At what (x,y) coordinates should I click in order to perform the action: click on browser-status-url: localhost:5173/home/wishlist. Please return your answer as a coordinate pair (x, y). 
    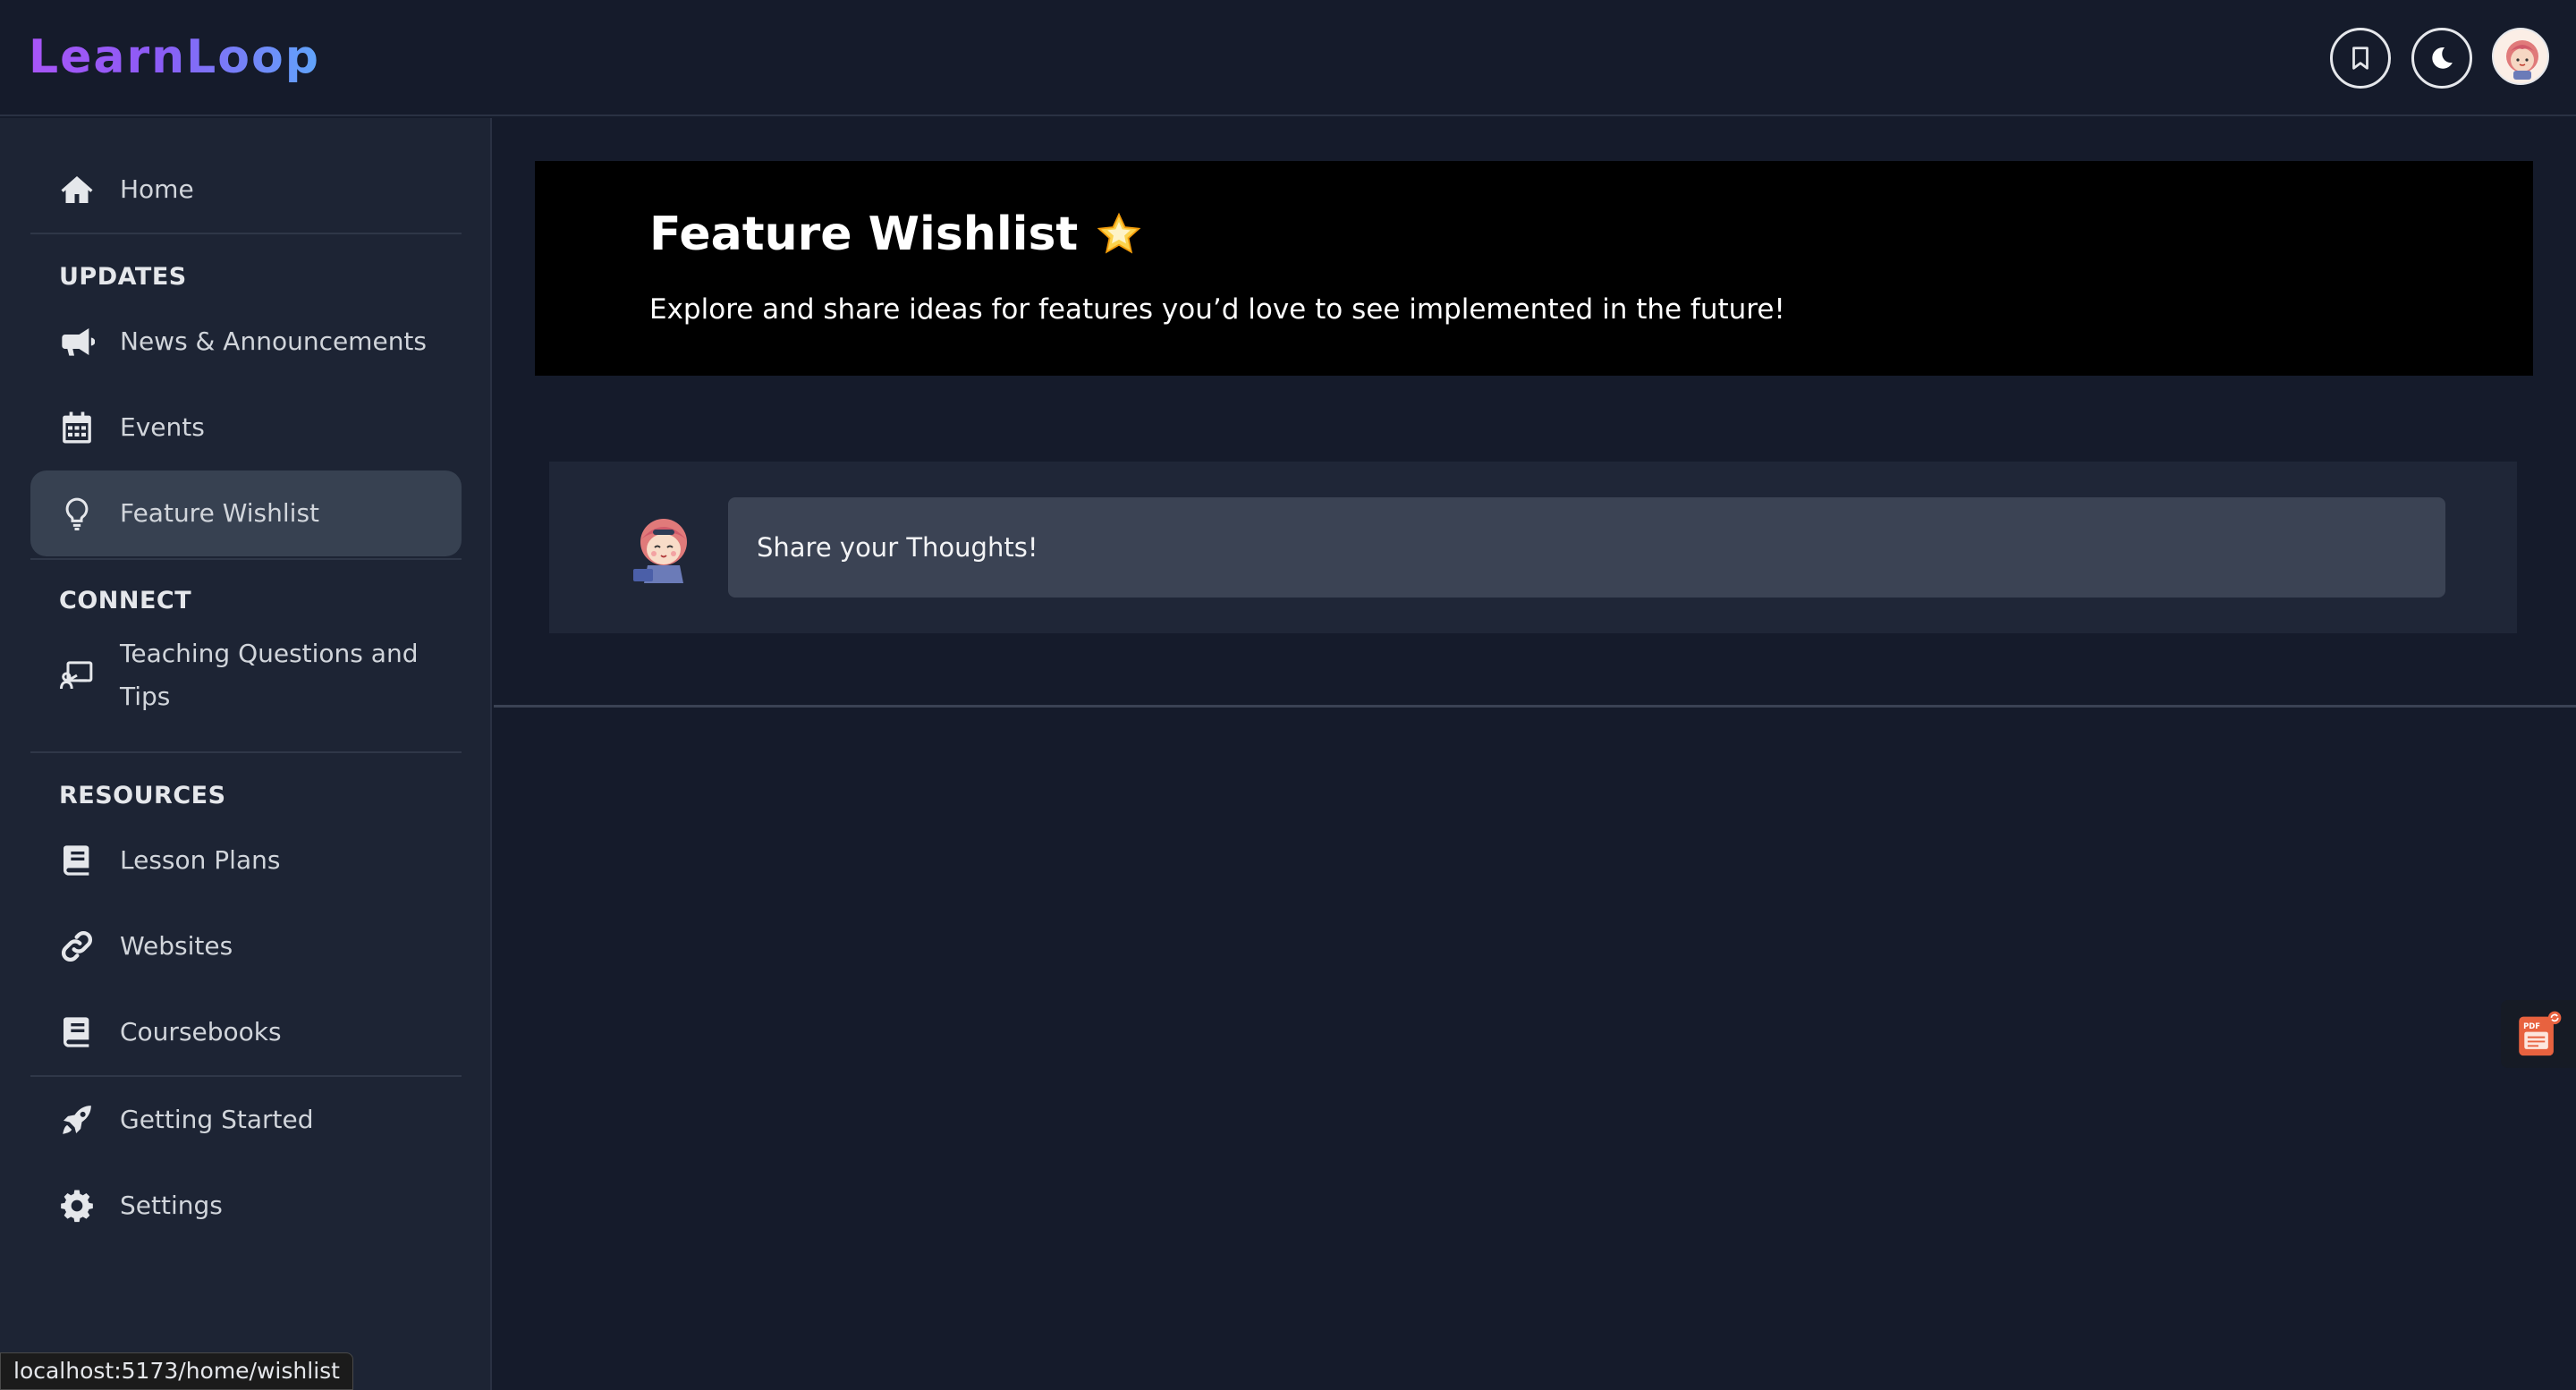
    Looking at the image, I should click on (176, 1371).